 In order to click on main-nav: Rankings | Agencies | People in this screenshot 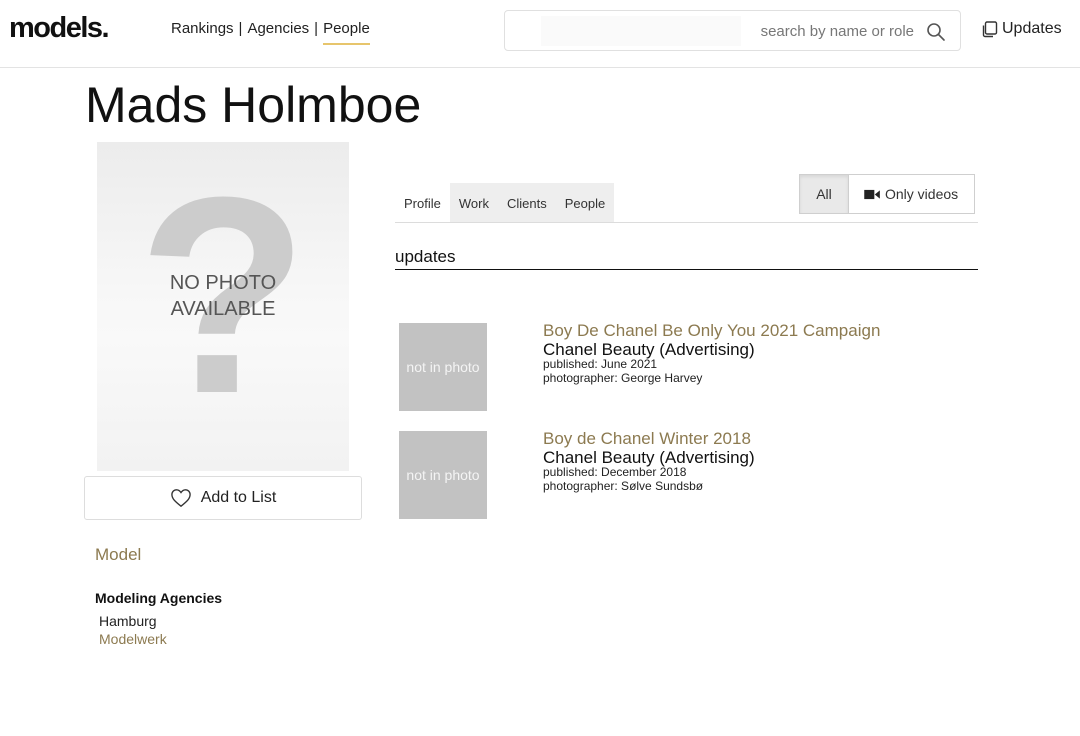, I will do `click(270, 32)`.